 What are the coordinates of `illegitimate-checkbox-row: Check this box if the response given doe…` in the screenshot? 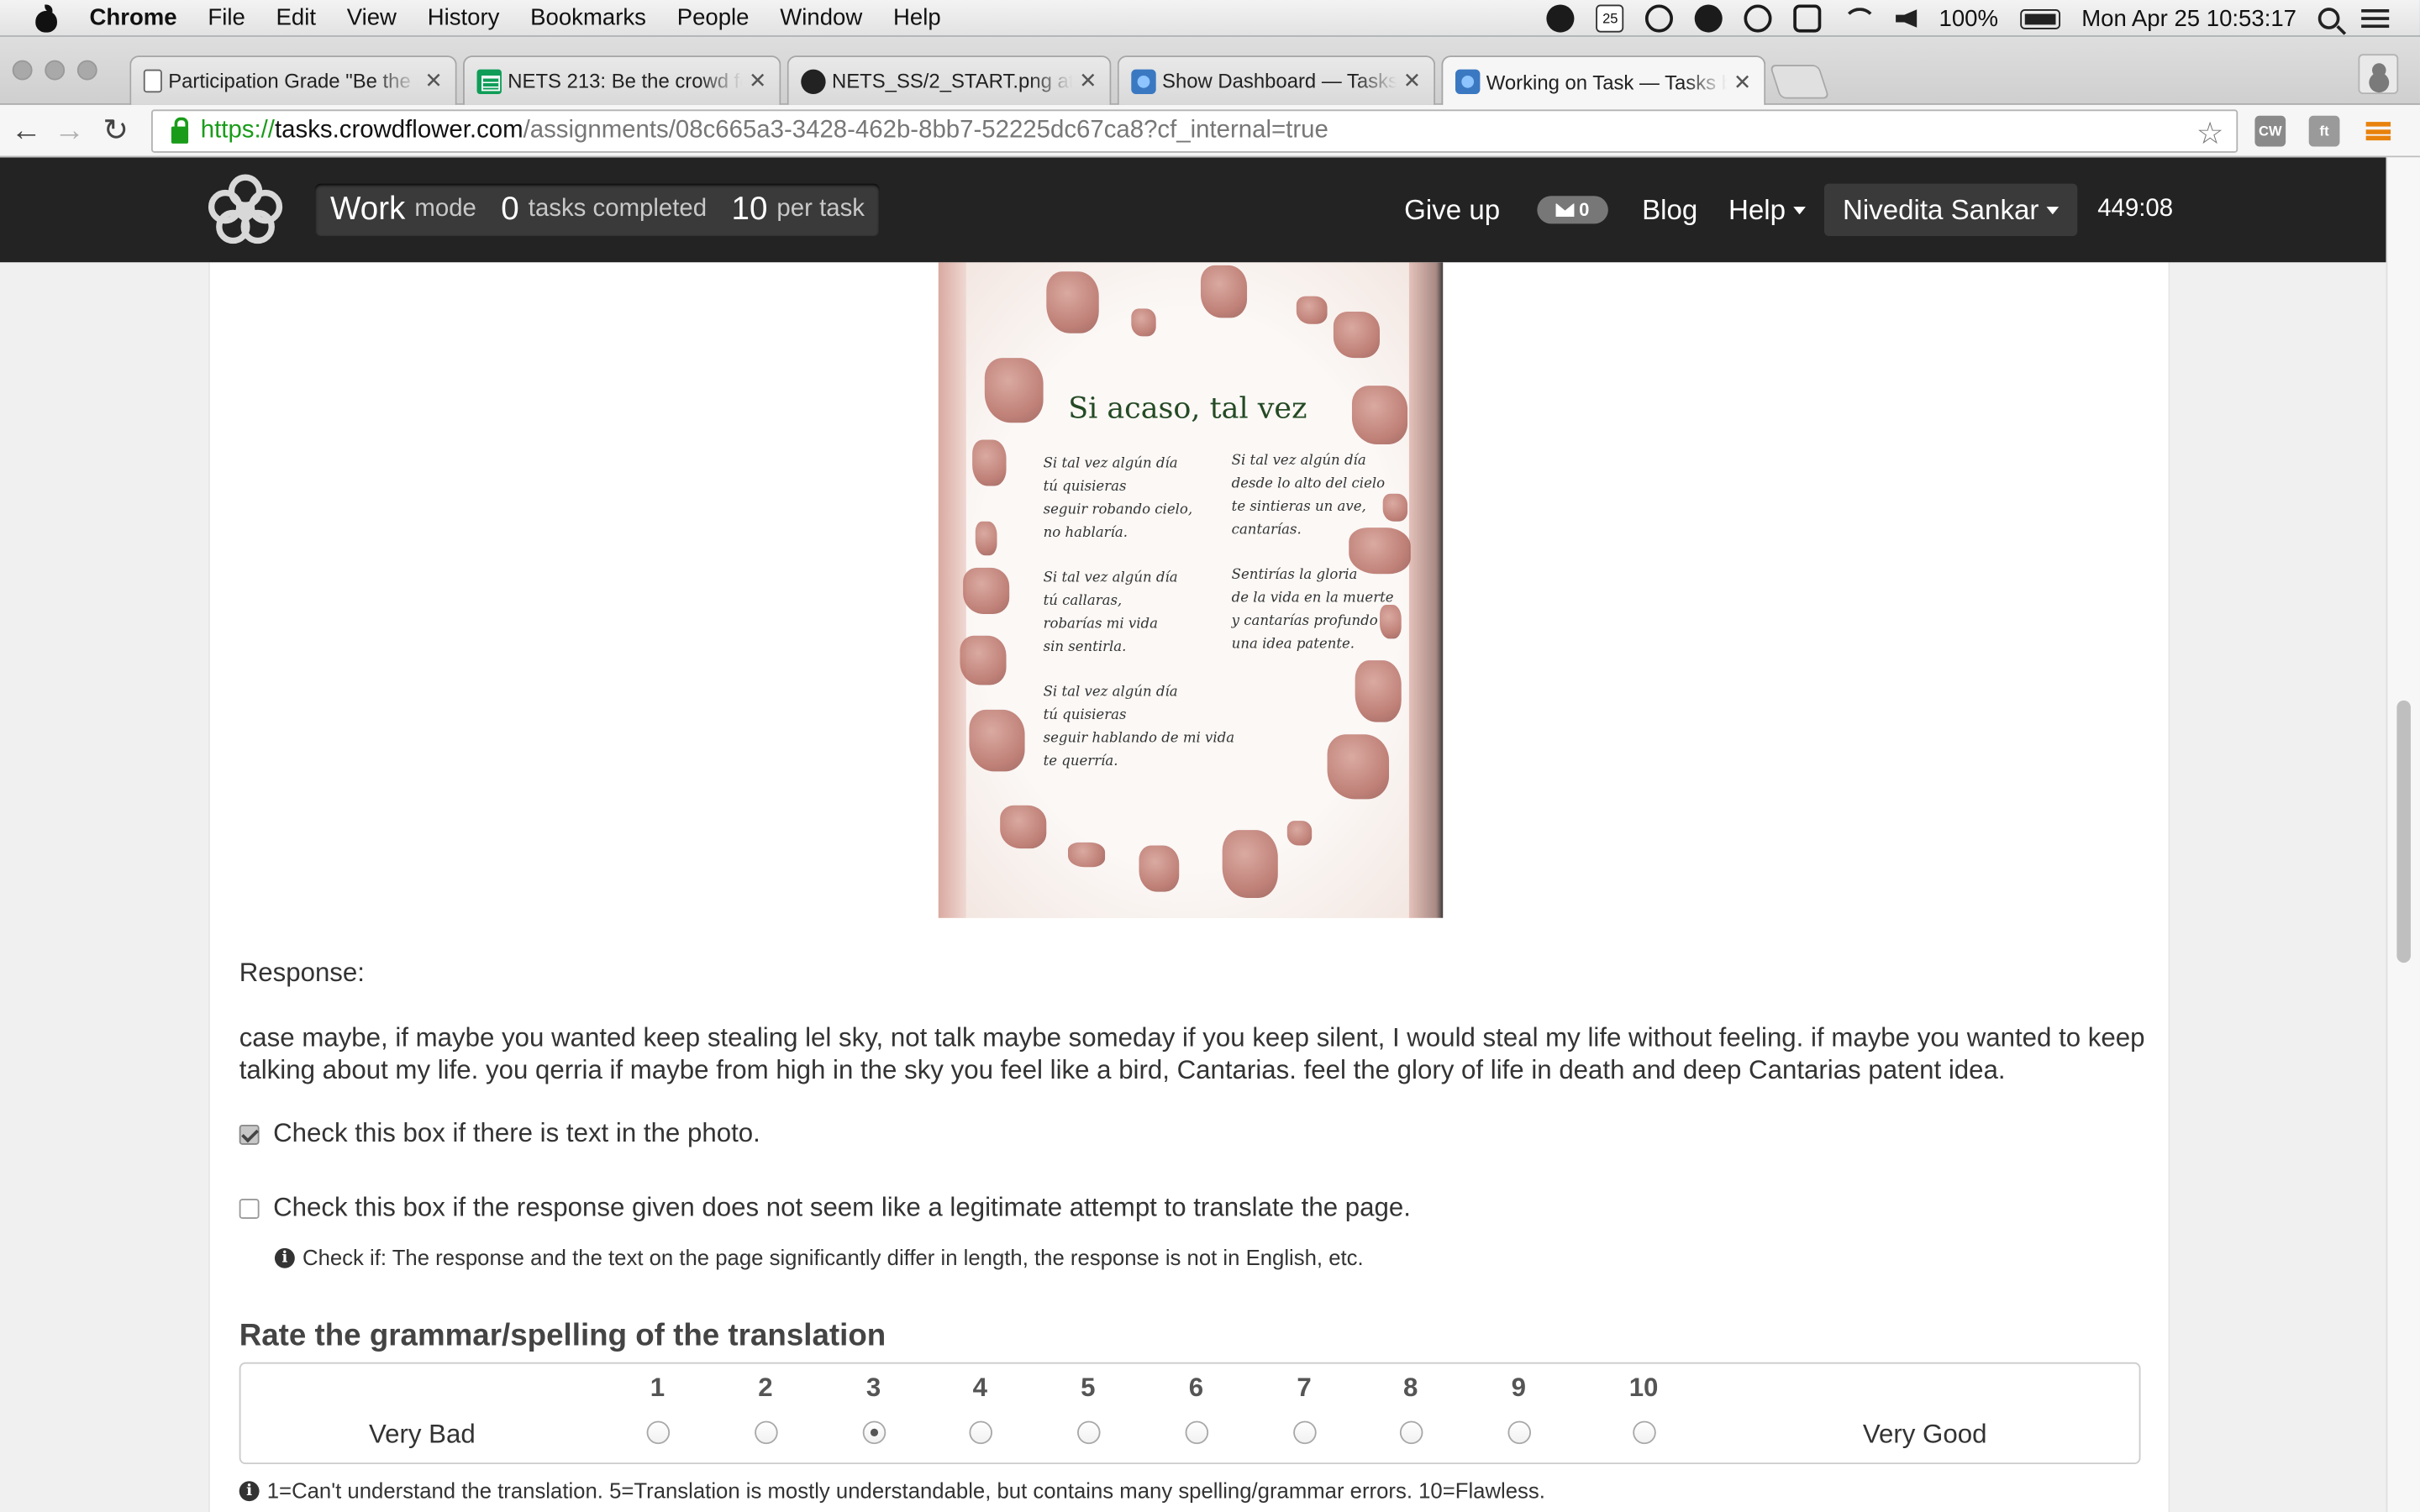 It's located at (825, 1208).